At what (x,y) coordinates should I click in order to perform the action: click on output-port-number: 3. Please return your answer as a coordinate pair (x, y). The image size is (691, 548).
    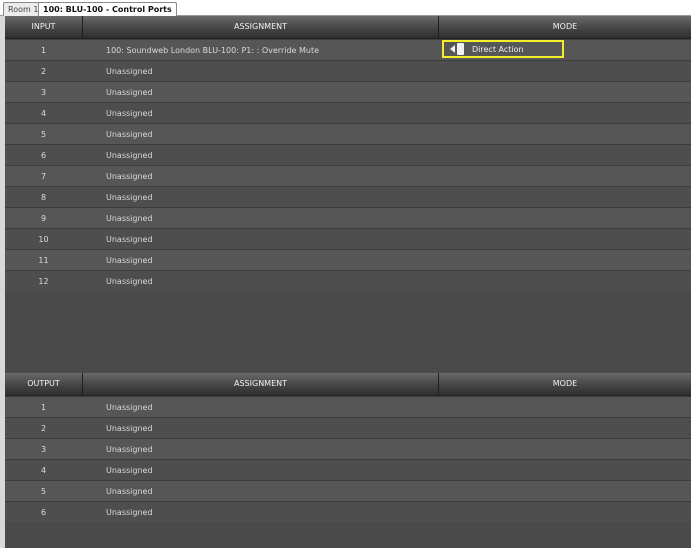
    Looking at the image, I should click on (43, 449).